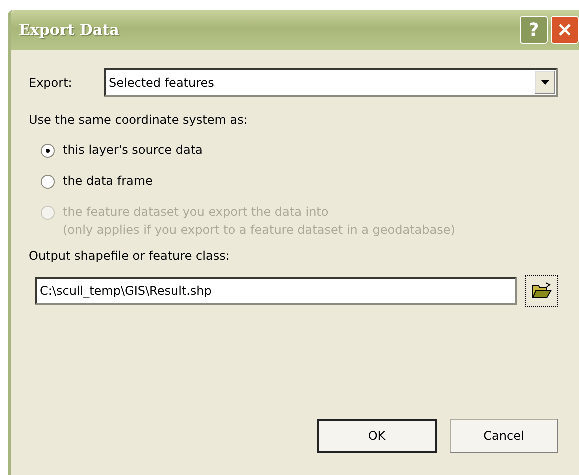 Image resolution: width=579 pixels, height=475 pixels. Describe the element at coordinates (196, 212) in the screenshot. I see `radio-label: the feature dataset you export the data into` at that location.